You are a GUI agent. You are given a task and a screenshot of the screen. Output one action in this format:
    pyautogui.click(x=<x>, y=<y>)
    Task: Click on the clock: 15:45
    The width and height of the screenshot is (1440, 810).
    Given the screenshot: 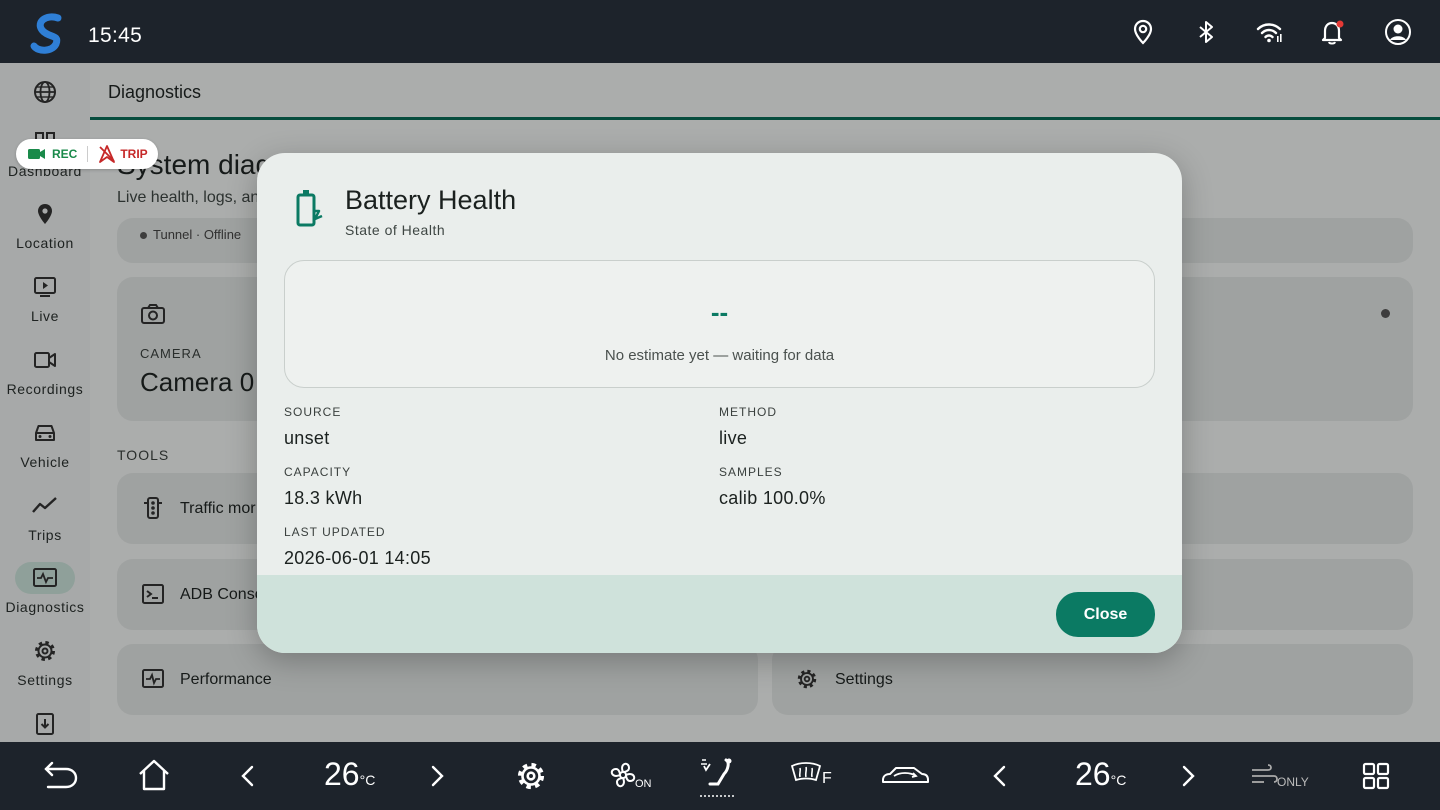 What is the action you would take?
    pyautogui.click(x=115, y=35)
    